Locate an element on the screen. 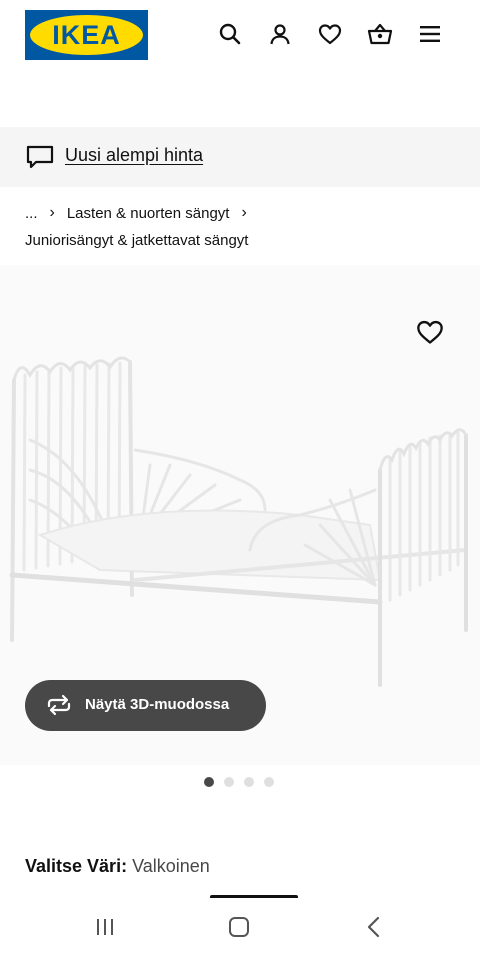 The image size is (480, 958). breadcrumb-item-junior-beds: Juniorisängyt & jatkettavat sängyt is located at coordinates (136, 240).